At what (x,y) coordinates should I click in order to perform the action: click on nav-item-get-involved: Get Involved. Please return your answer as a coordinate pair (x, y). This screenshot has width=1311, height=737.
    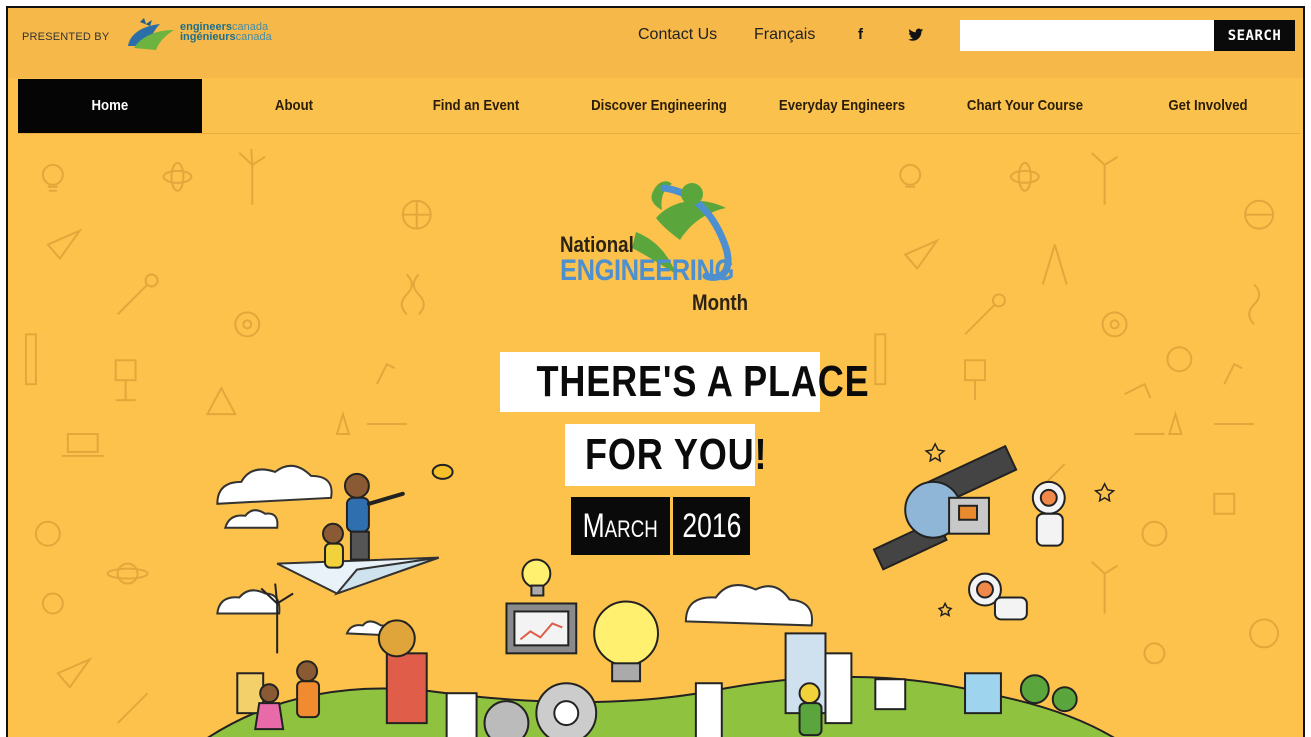
    Looking at the image, I should click on (1208, 106).